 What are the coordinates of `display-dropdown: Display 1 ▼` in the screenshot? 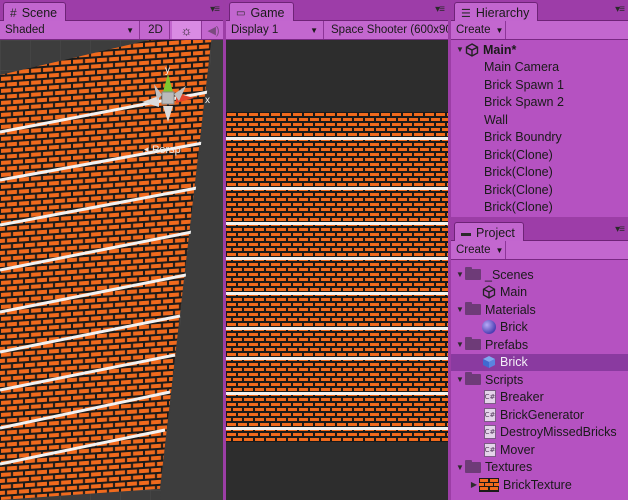 It's located at (275, 30).